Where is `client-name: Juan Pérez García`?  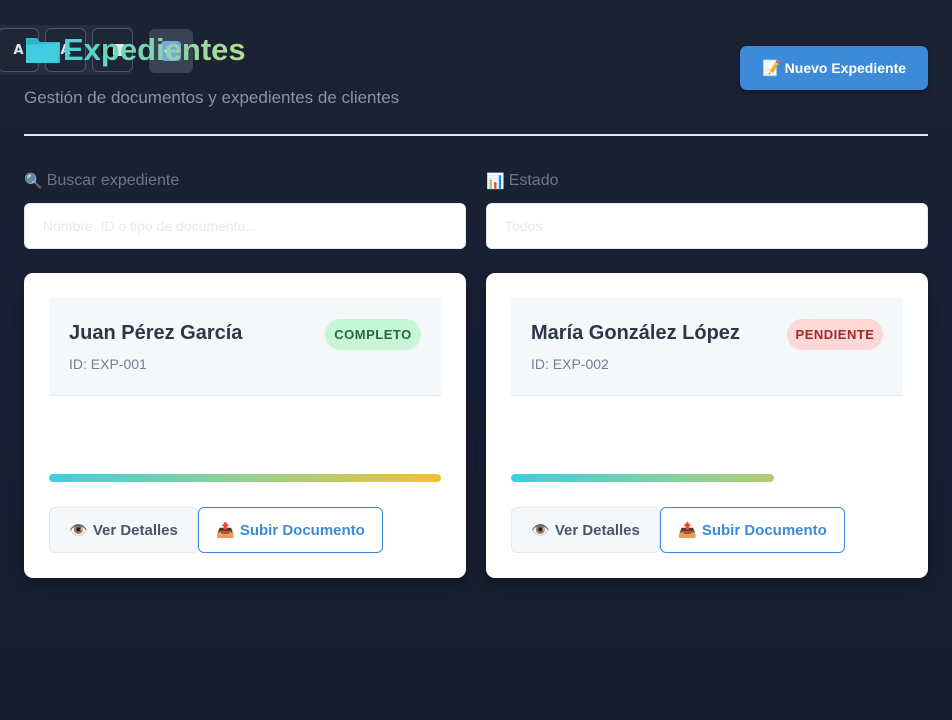
client-name: Juan Pérez García is located at coordinates (156, 333).